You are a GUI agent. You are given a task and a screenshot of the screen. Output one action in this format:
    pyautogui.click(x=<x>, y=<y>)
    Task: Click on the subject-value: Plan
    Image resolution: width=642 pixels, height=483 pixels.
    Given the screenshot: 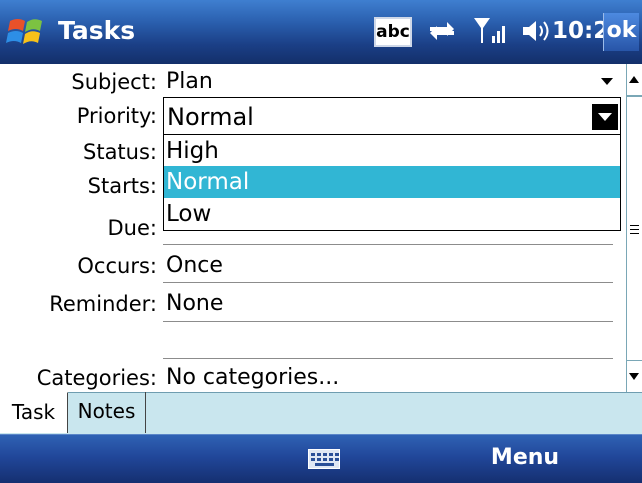 What is the action you would take?
    pyautogui.click(x=189, y=82)
    